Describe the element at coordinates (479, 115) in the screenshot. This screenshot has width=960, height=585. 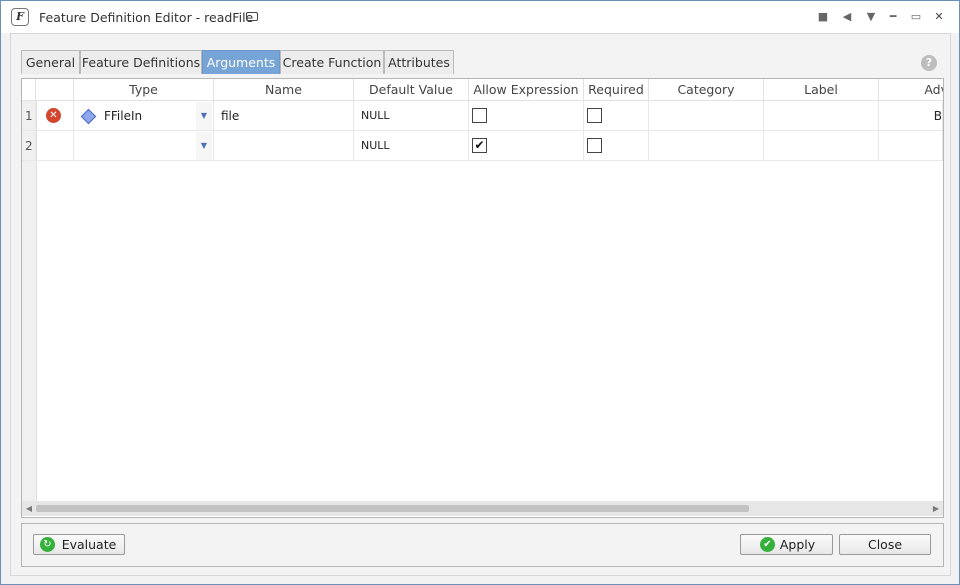
I see `allow-expression-checkbox` at that location.